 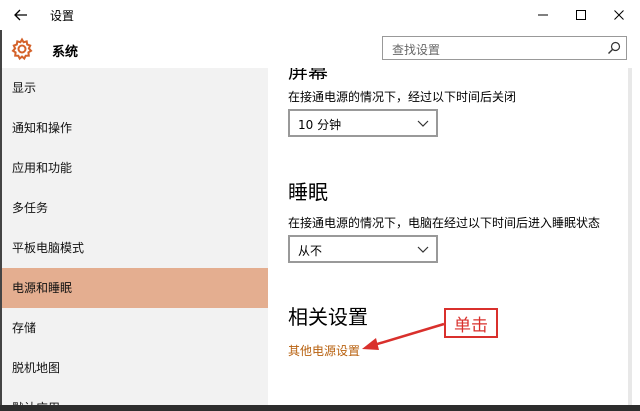 What do you see at coordinates (614, 48) in the screenshot?
I see `search-icon` at bounding box center [614, 48].